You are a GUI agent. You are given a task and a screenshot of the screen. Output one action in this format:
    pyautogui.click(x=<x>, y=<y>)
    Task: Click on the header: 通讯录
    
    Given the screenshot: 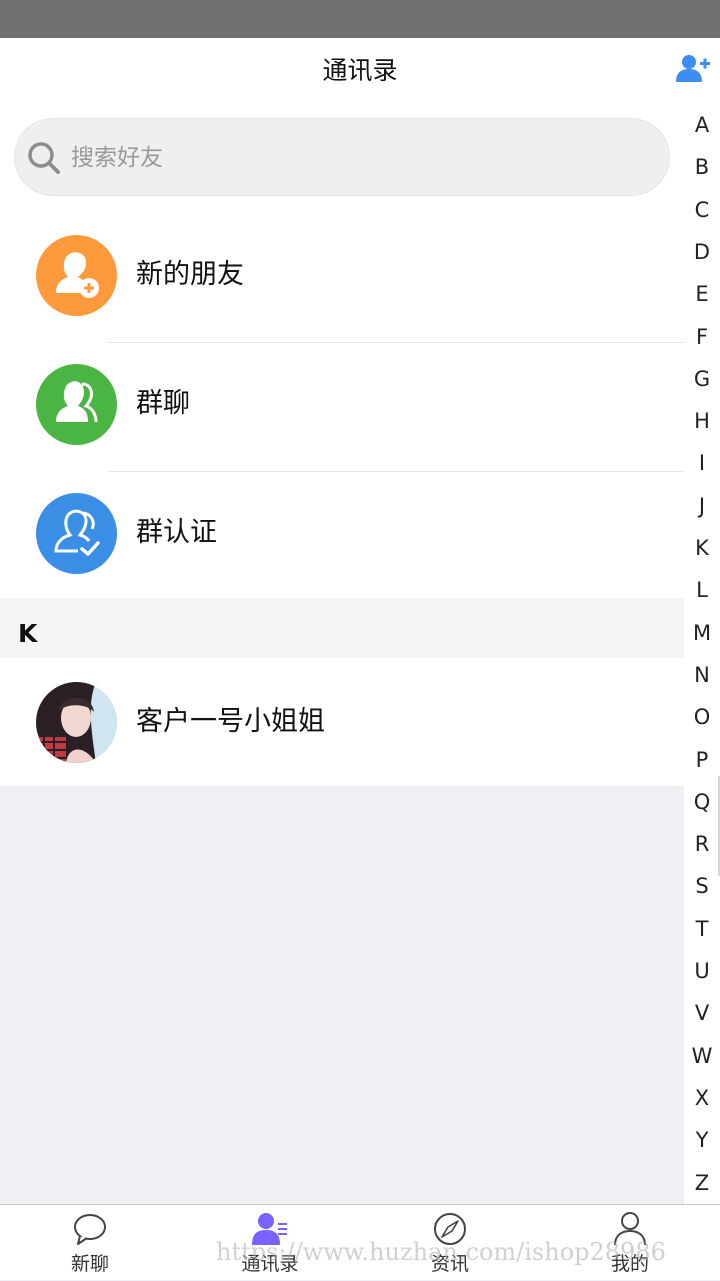 What is the action you would take?
    pyautogui.click(x=360, y=71)
    